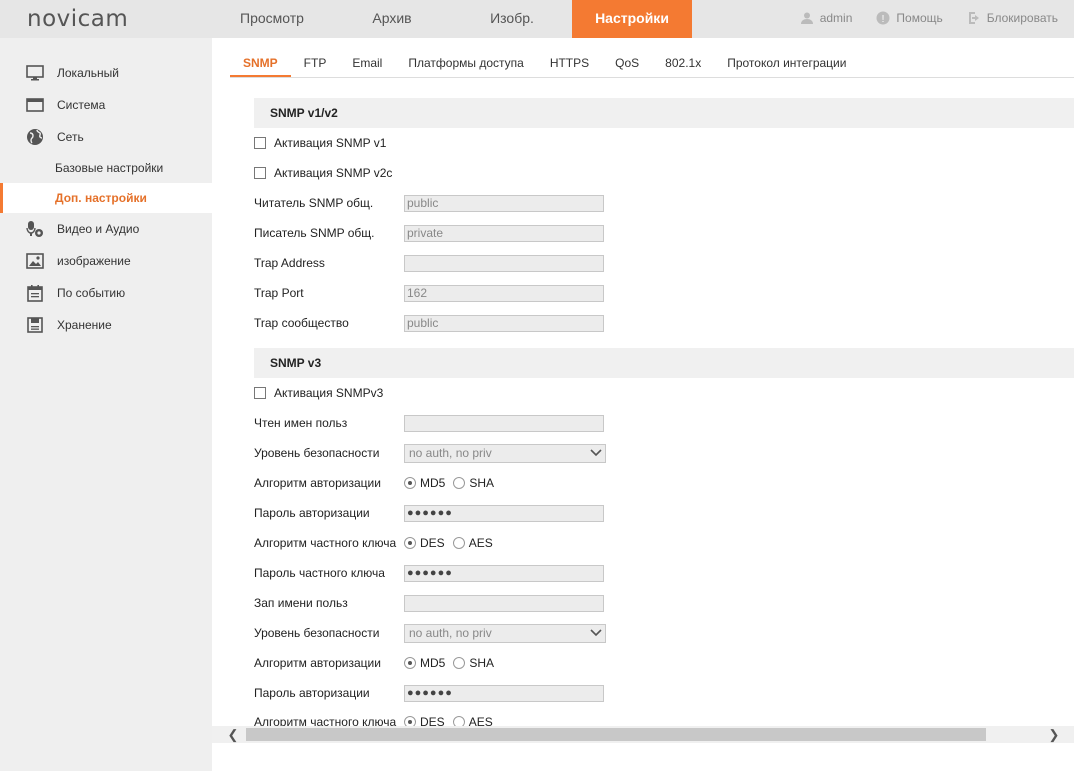 This screenshot has height=771, width=1074. What do you see at coordinates (504, 423) in the screenshot?
I see `read-user-input` at bounding box center [504, 423].